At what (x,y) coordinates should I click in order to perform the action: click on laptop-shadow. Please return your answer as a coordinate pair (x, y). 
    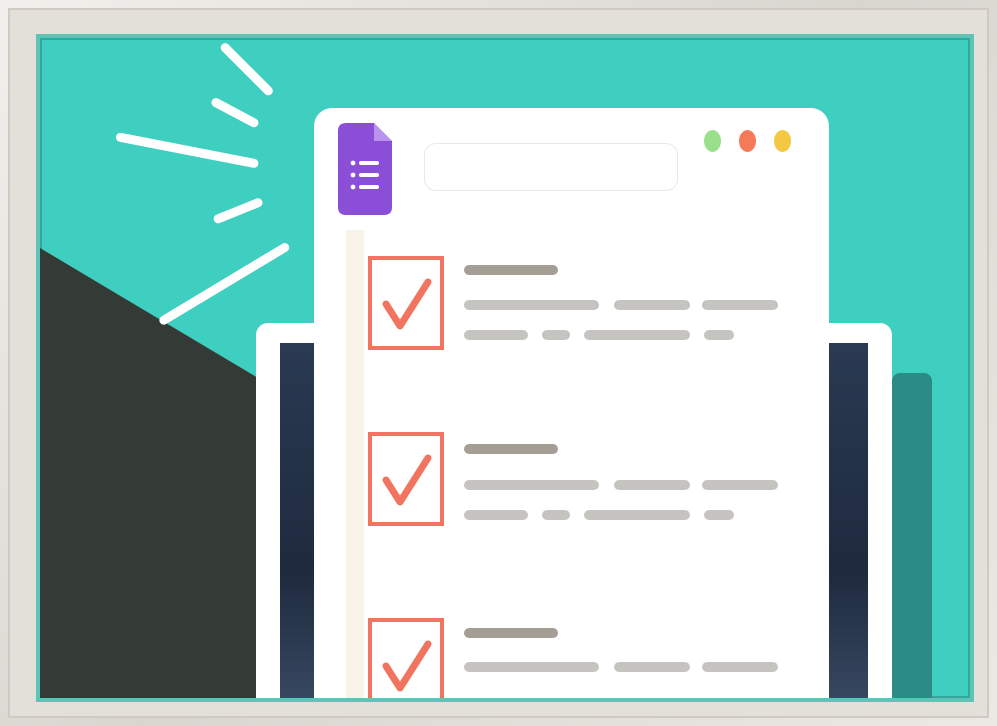
    Looking at the image, I should click on (912, 535).